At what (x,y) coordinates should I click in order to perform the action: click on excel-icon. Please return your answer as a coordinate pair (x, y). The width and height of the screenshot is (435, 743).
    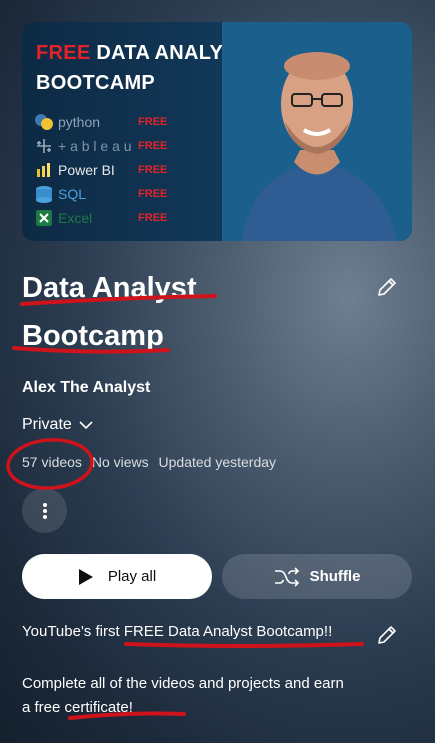
    Looking at the image, I should click on (44, 218).